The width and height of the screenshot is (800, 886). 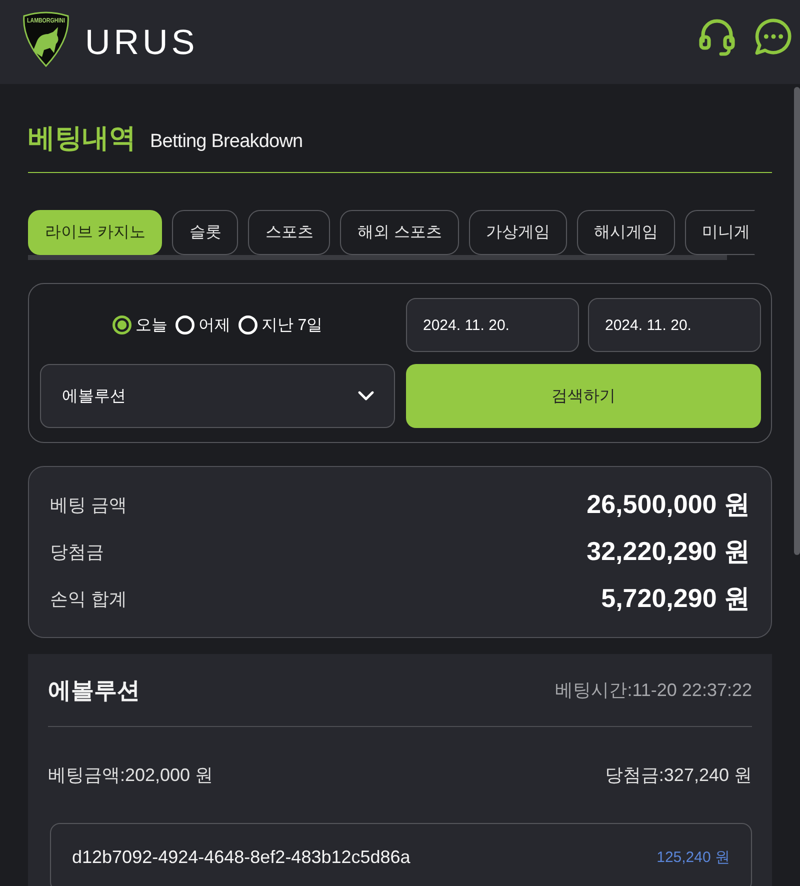 I want to click on chat-icon, so click(x=773, y=36).